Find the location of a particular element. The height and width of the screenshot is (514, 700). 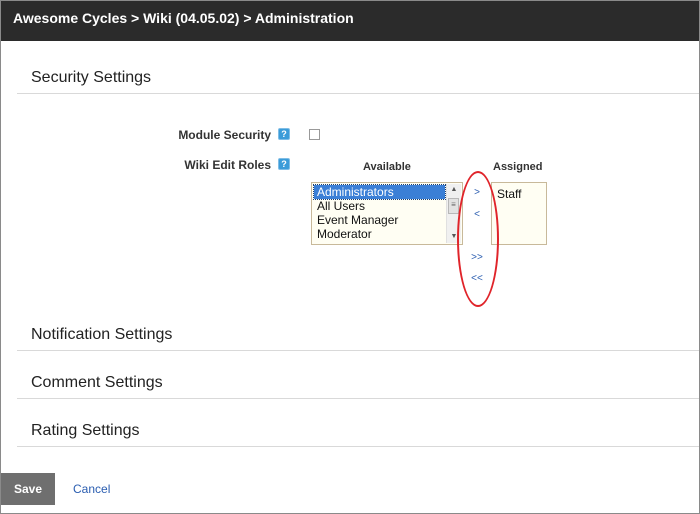

module-security-label: Module Security is located at coordinates (224, 135).